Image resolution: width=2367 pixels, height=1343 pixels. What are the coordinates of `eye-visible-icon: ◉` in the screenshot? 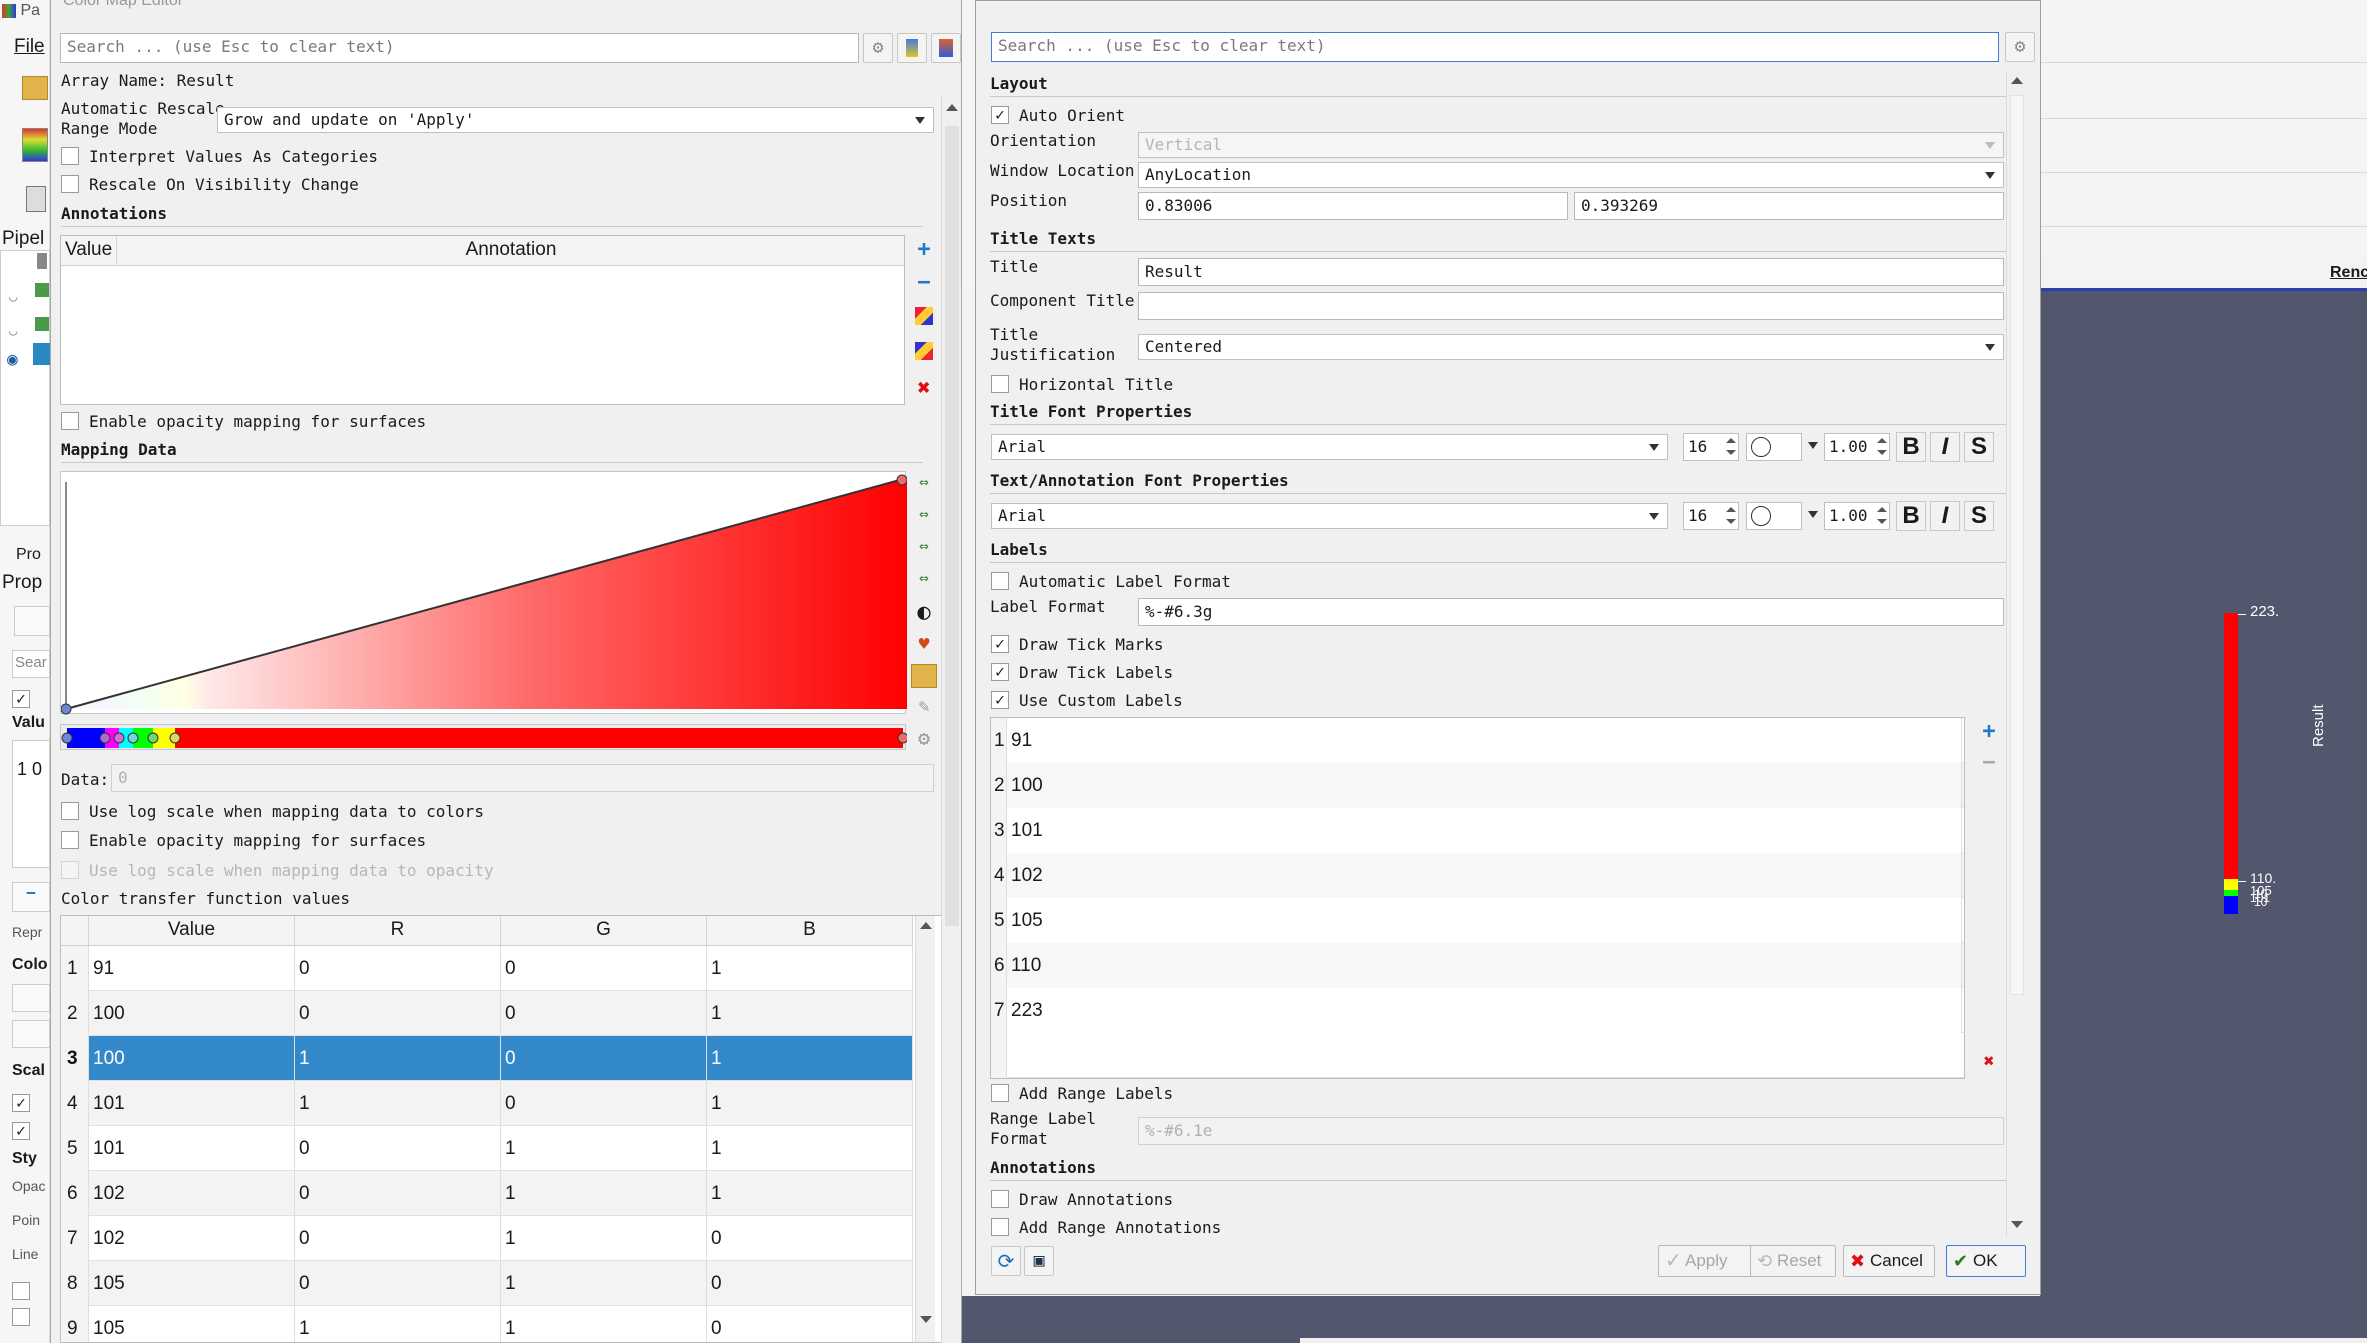 It's located at (12, 359).